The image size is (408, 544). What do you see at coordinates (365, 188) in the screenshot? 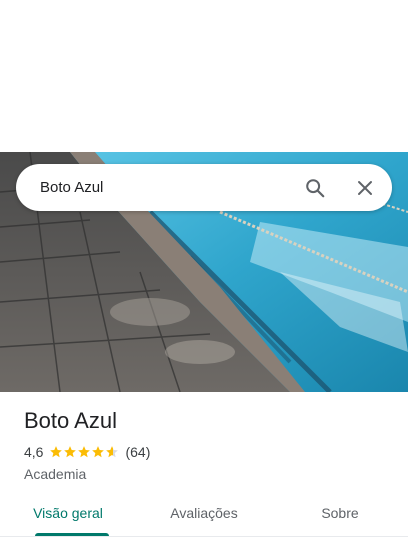
I see `close-icon` at bounding box center [365, 188].